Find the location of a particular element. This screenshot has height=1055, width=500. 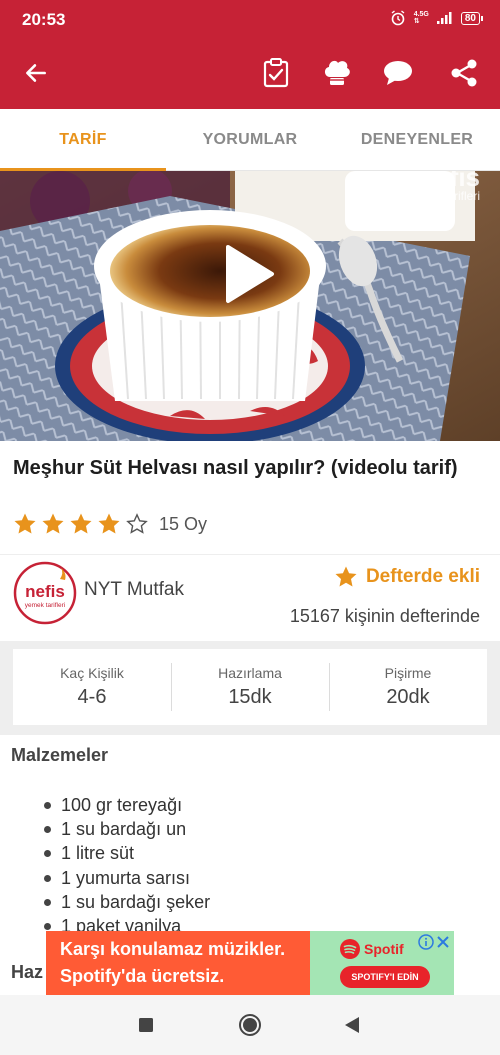

logo-subtitle: yemek tarifleri is located at coordinates (45, 605).